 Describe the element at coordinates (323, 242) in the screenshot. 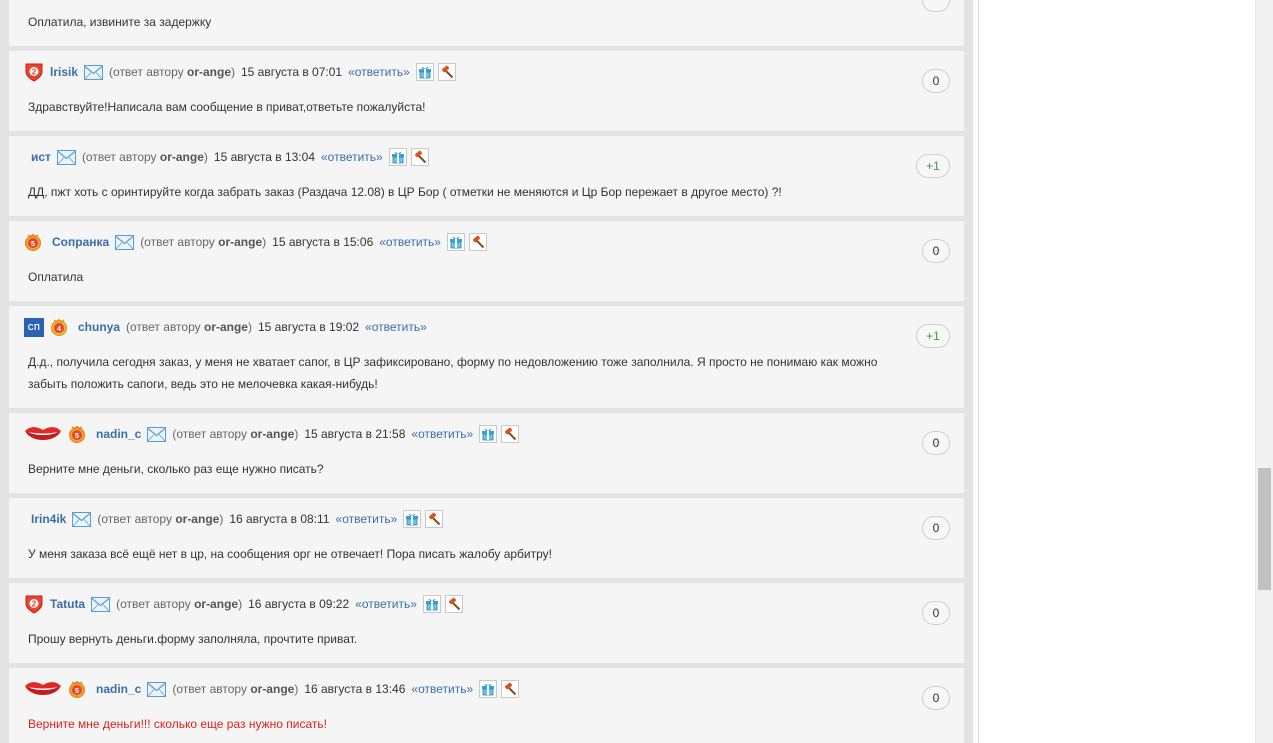

I see `comment-date: 15 августа в 15:06` at that location.